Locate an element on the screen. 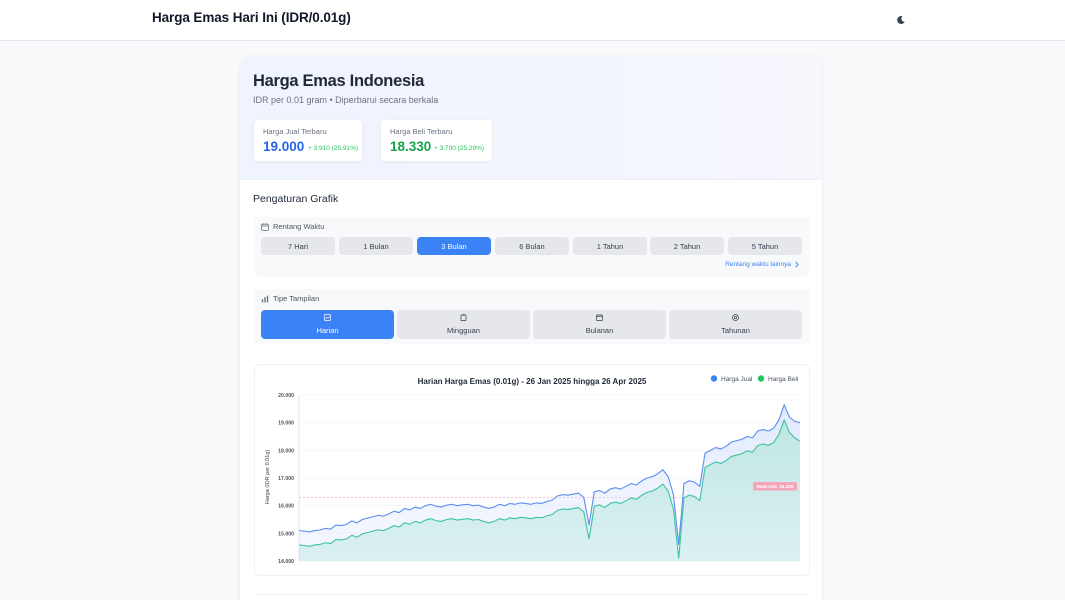  y-tick-label: 20.000 is located at coordinates (286, 396).